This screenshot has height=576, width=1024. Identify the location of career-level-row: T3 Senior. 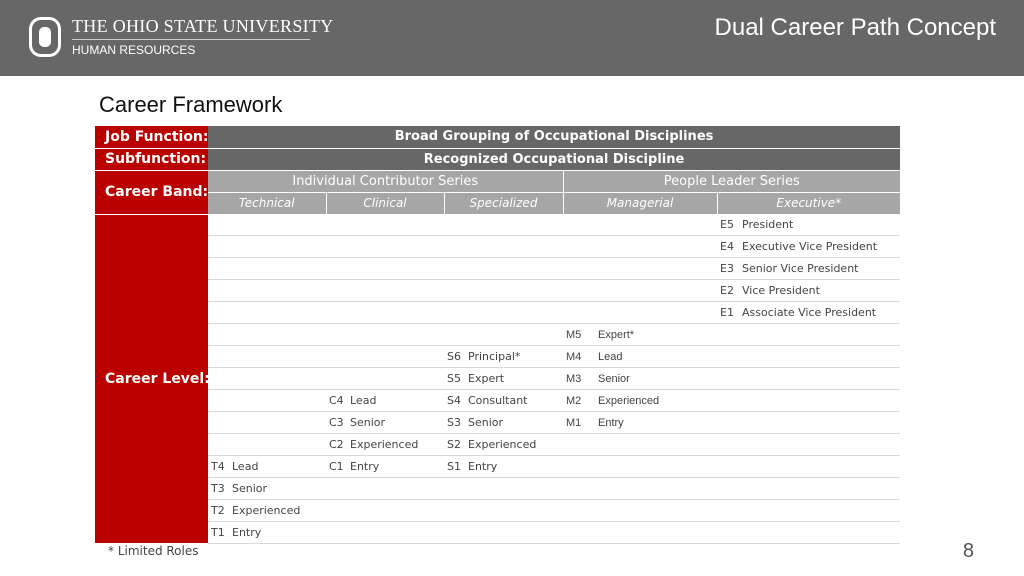
(498, 489).